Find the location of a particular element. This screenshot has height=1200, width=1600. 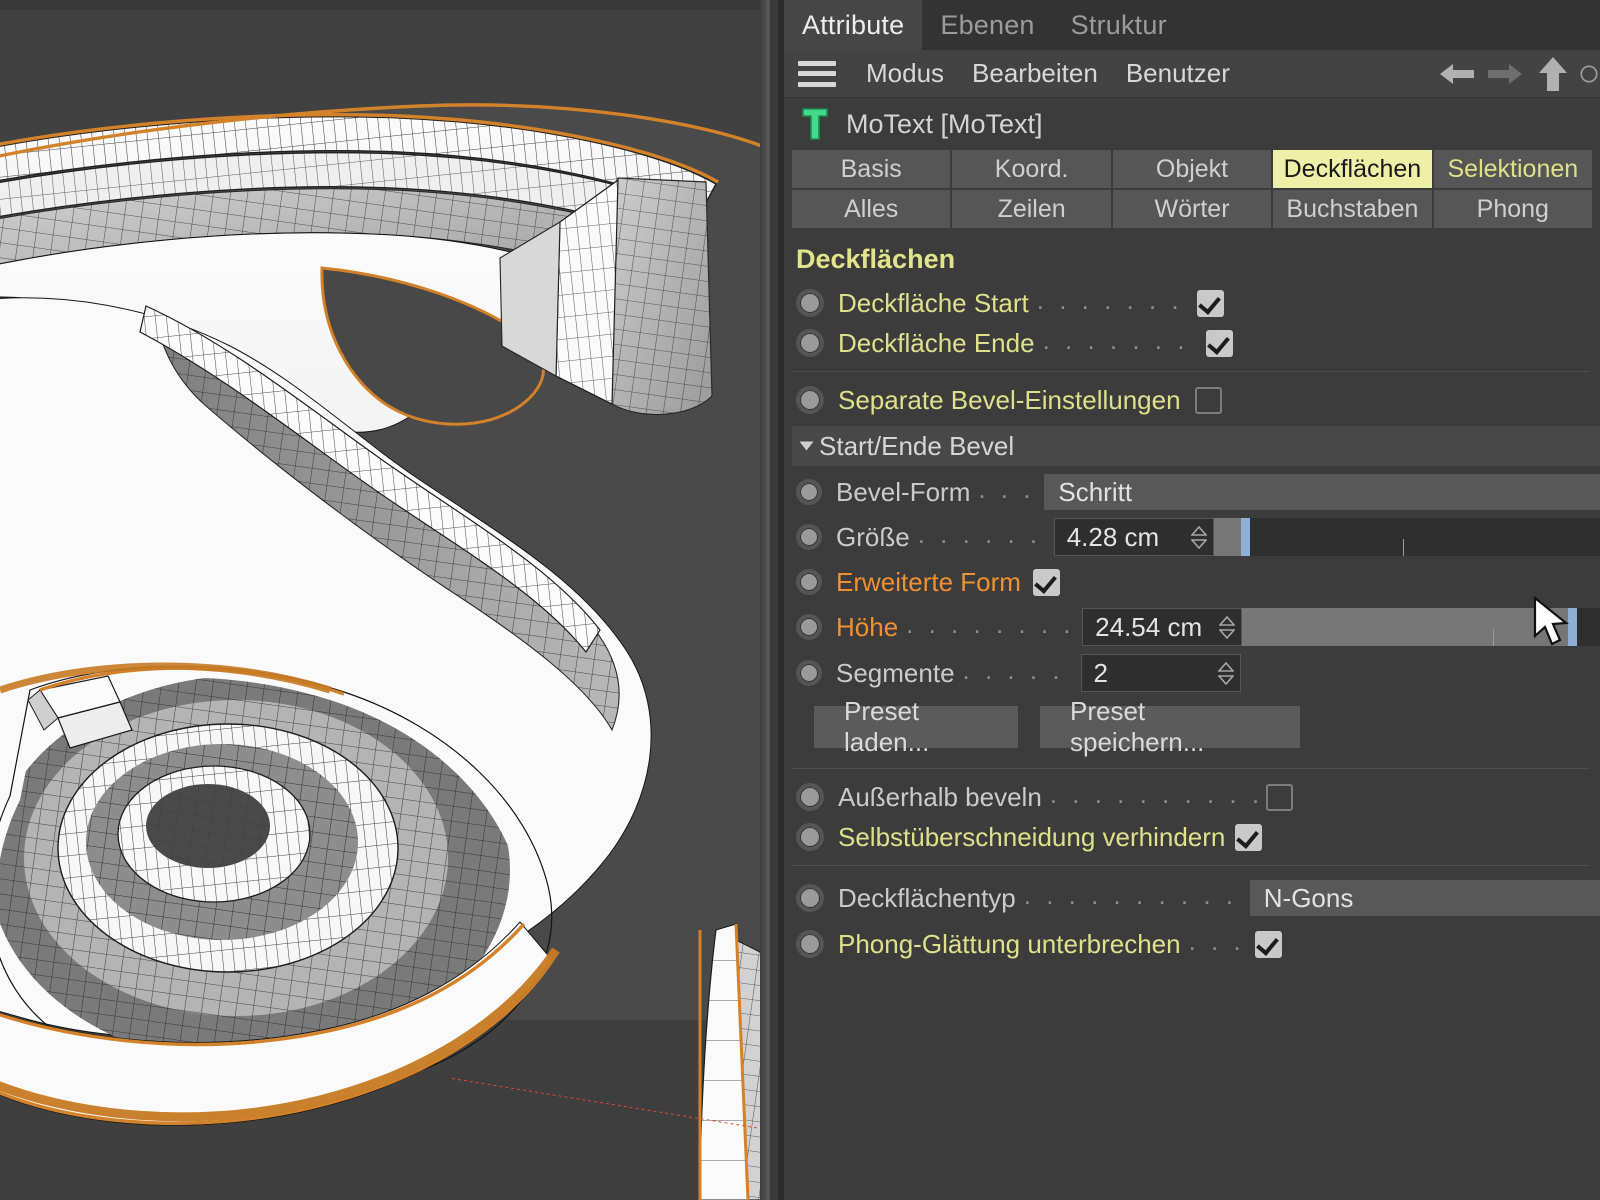

label-deckflaechentyp: Deckflächentyp is located at coordinates (927, 897).